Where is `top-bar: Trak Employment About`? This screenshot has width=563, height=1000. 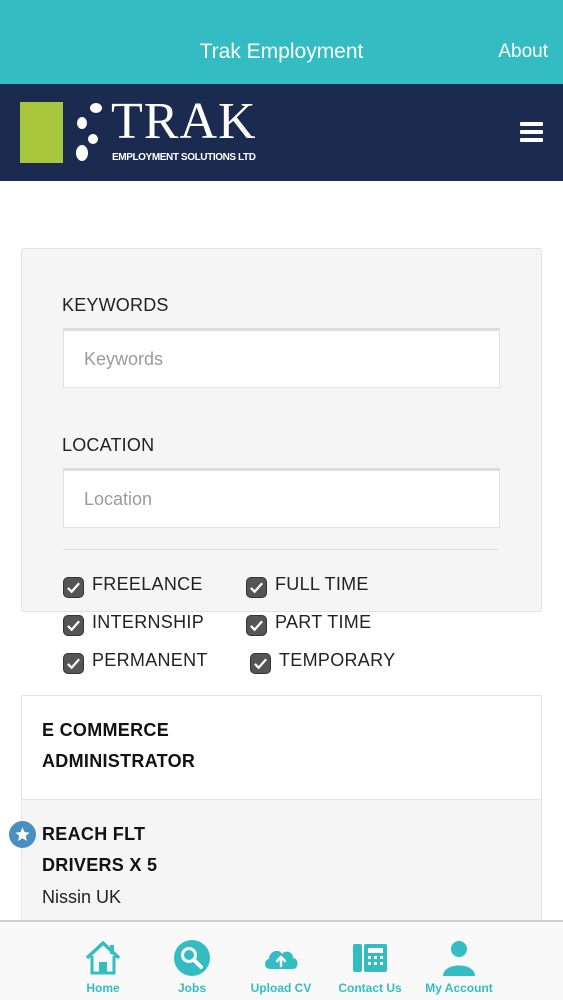 top-bar: Trak Employment About is located at coordinates (281, 42).